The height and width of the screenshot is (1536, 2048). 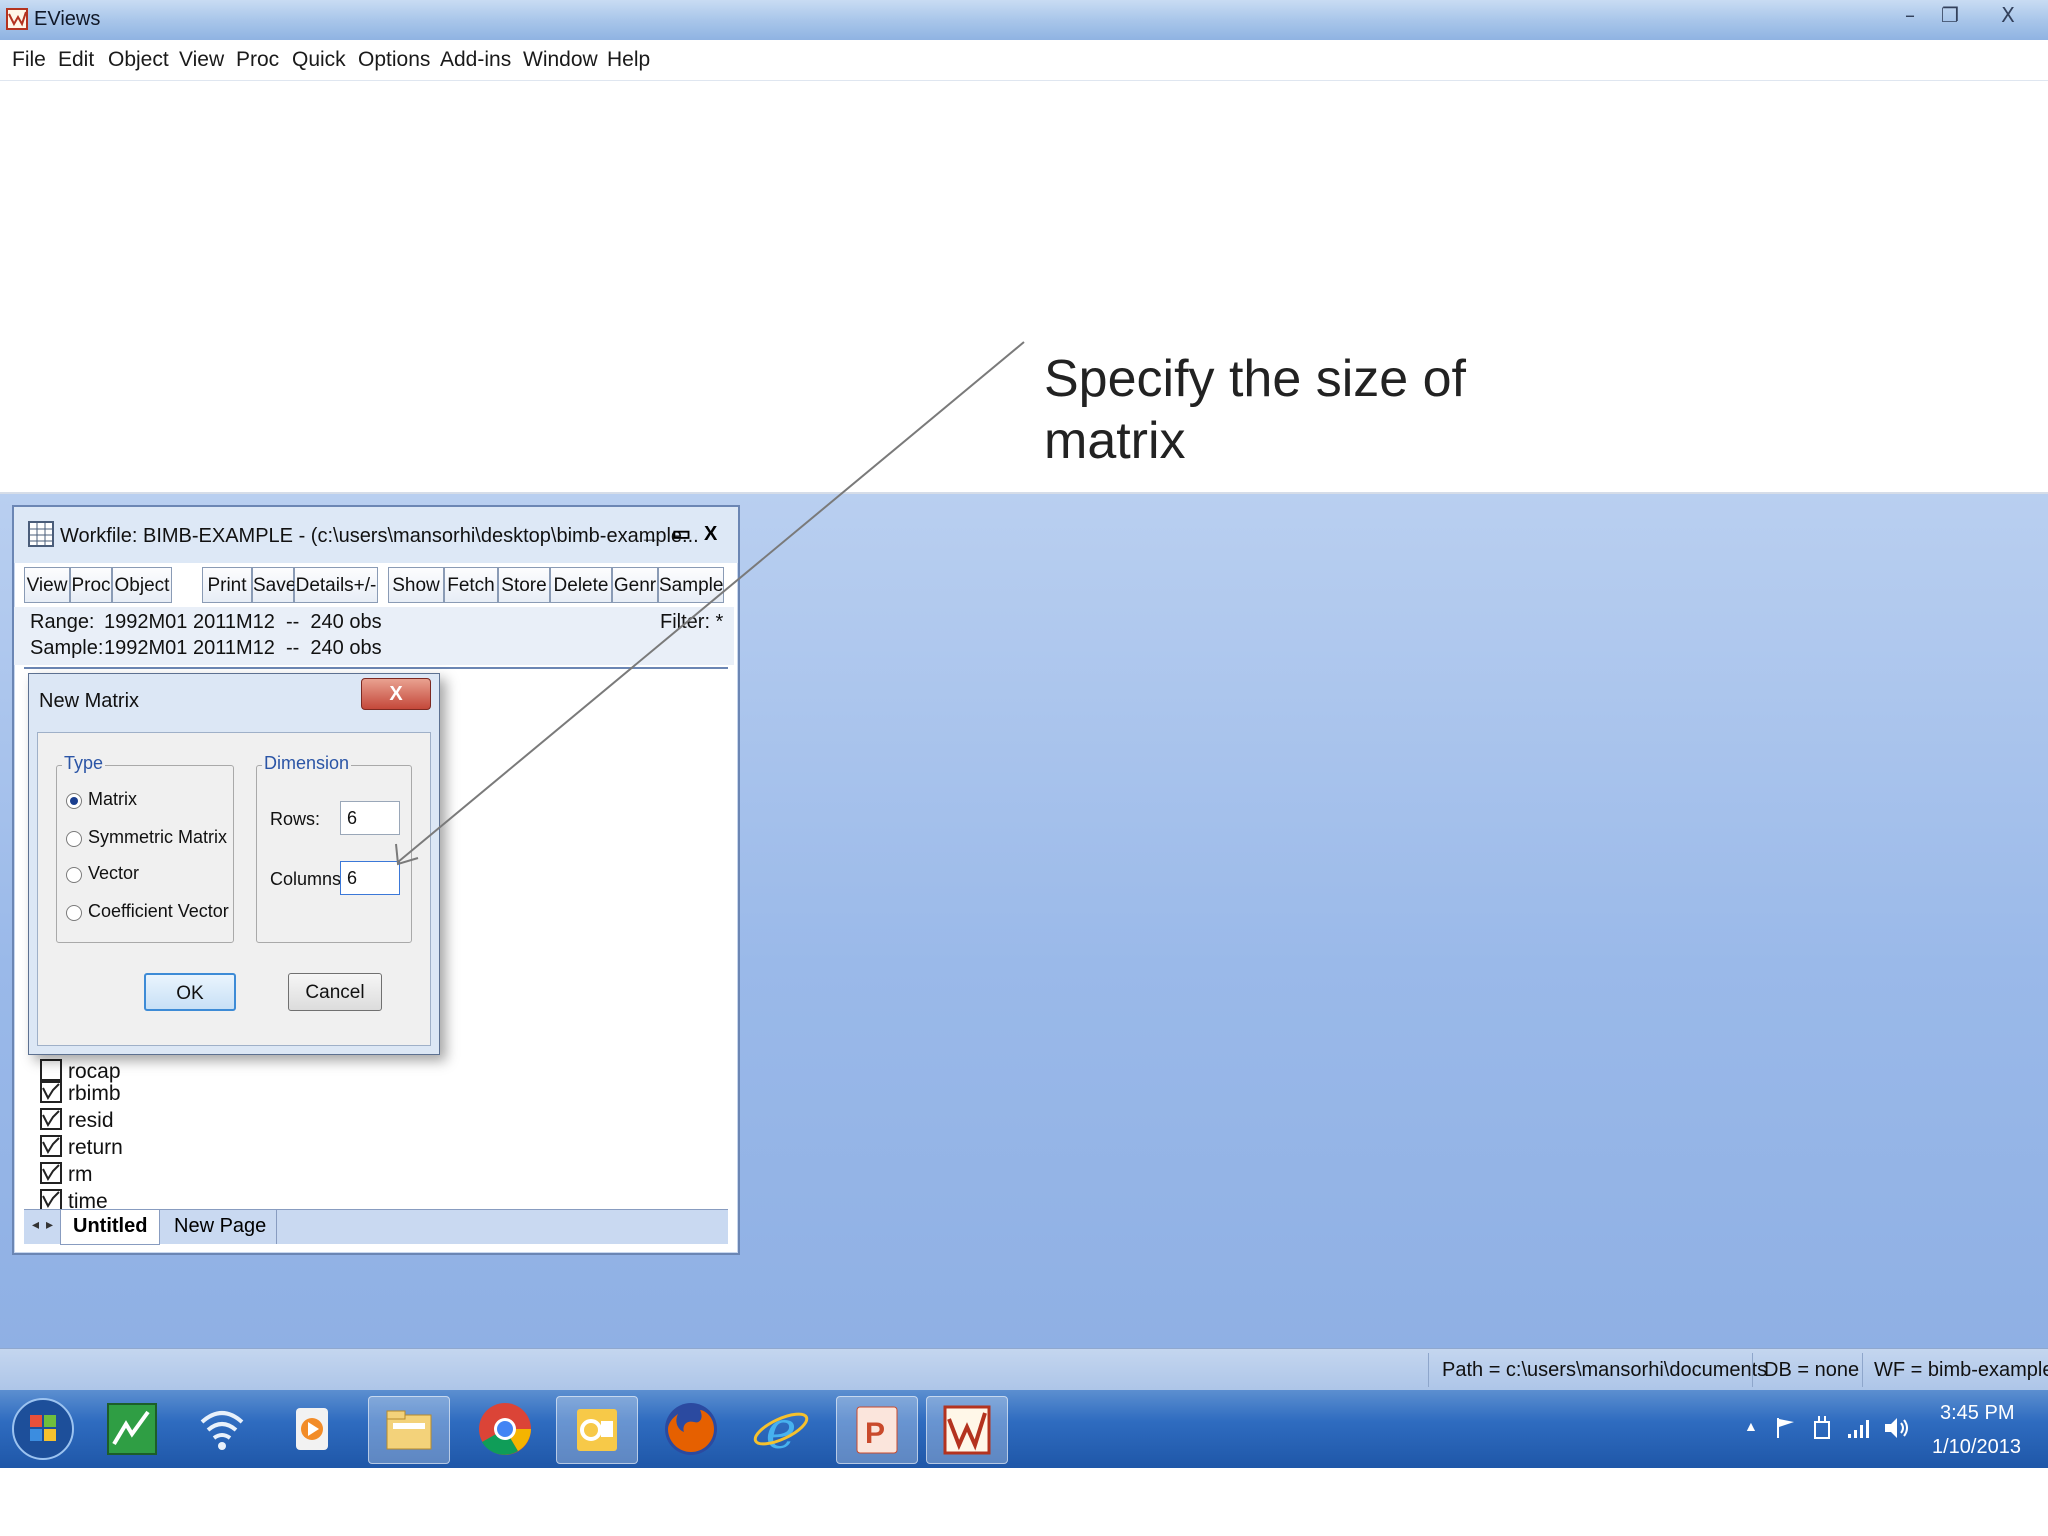 What do you see at coordinates (1786, 1428) in the screenshot?
I see `action-center-flag-icon` at bounding box center [1786, 1428].